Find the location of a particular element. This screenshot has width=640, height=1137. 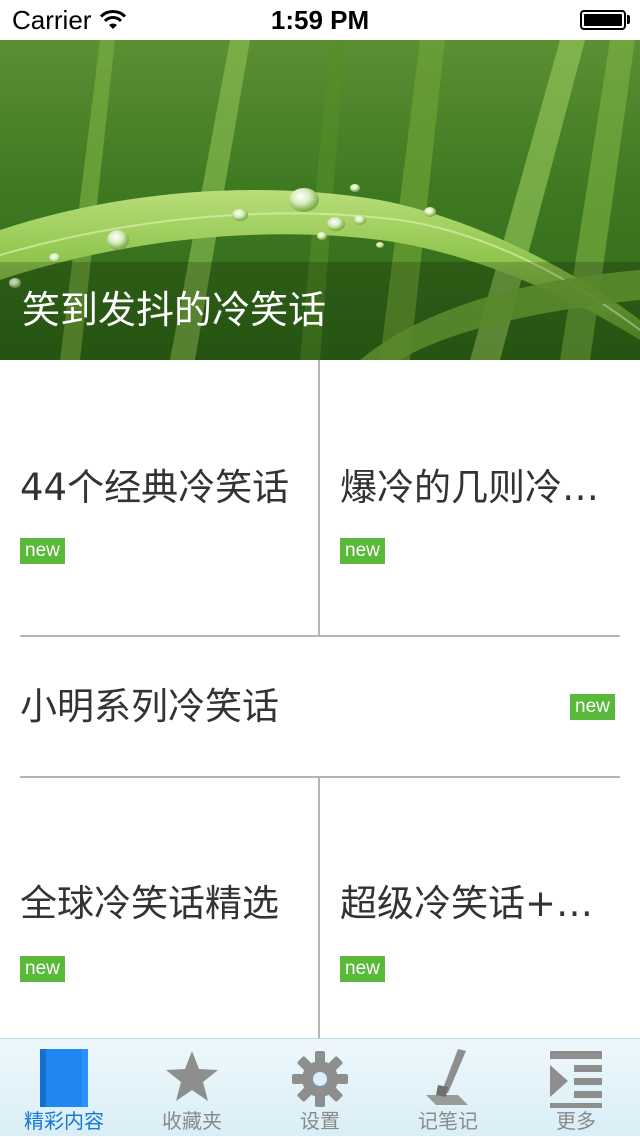

star-icon is located at coordinates (192, 1076).